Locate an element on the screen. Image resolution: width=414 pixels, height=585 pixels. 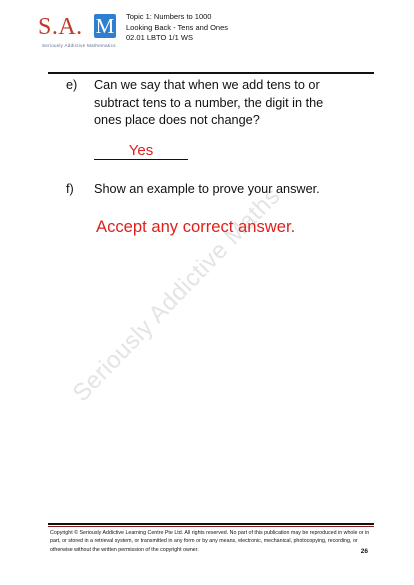
logo-m-letter: M is located at coordinates (105, 26).